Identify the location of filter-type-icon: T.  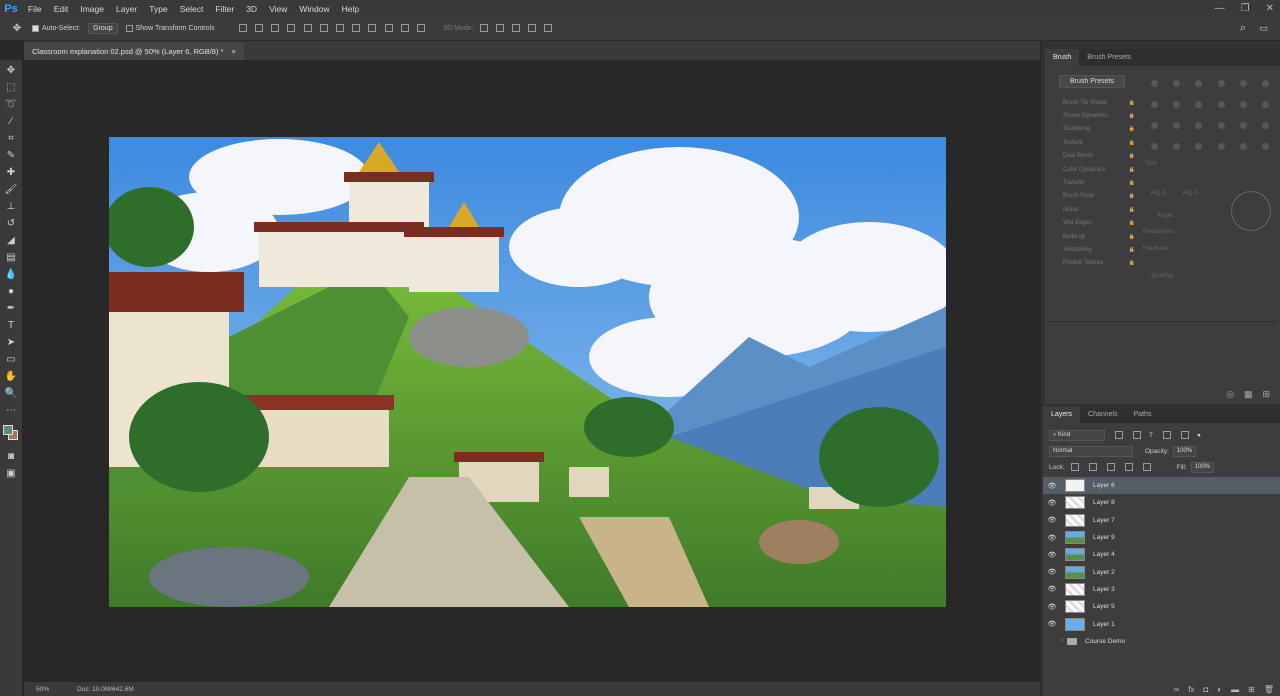
(1151, 435).